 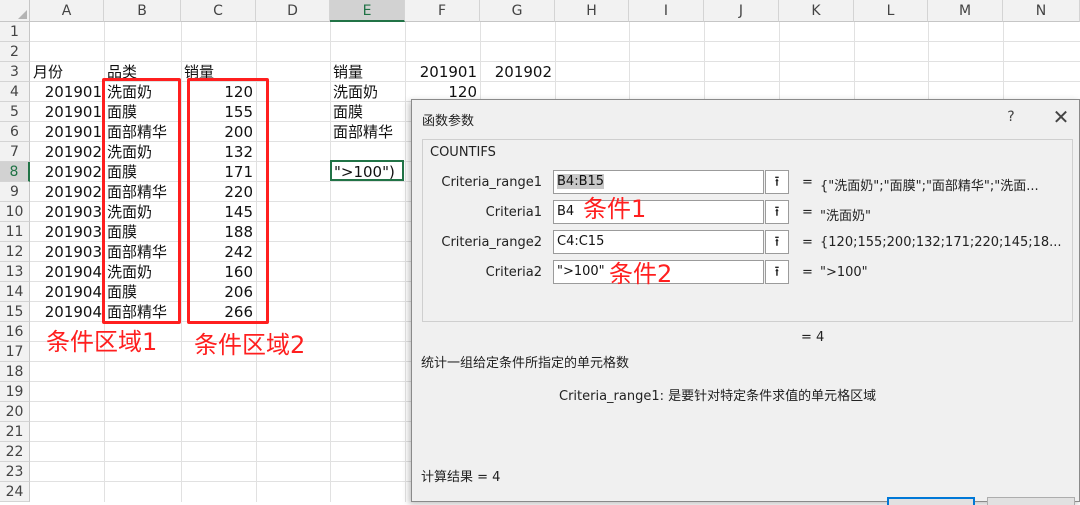 What do you see at coordinates (816, 11) in the screenshot?
I see `column-header-k: K` at bounding box center [816, 11].